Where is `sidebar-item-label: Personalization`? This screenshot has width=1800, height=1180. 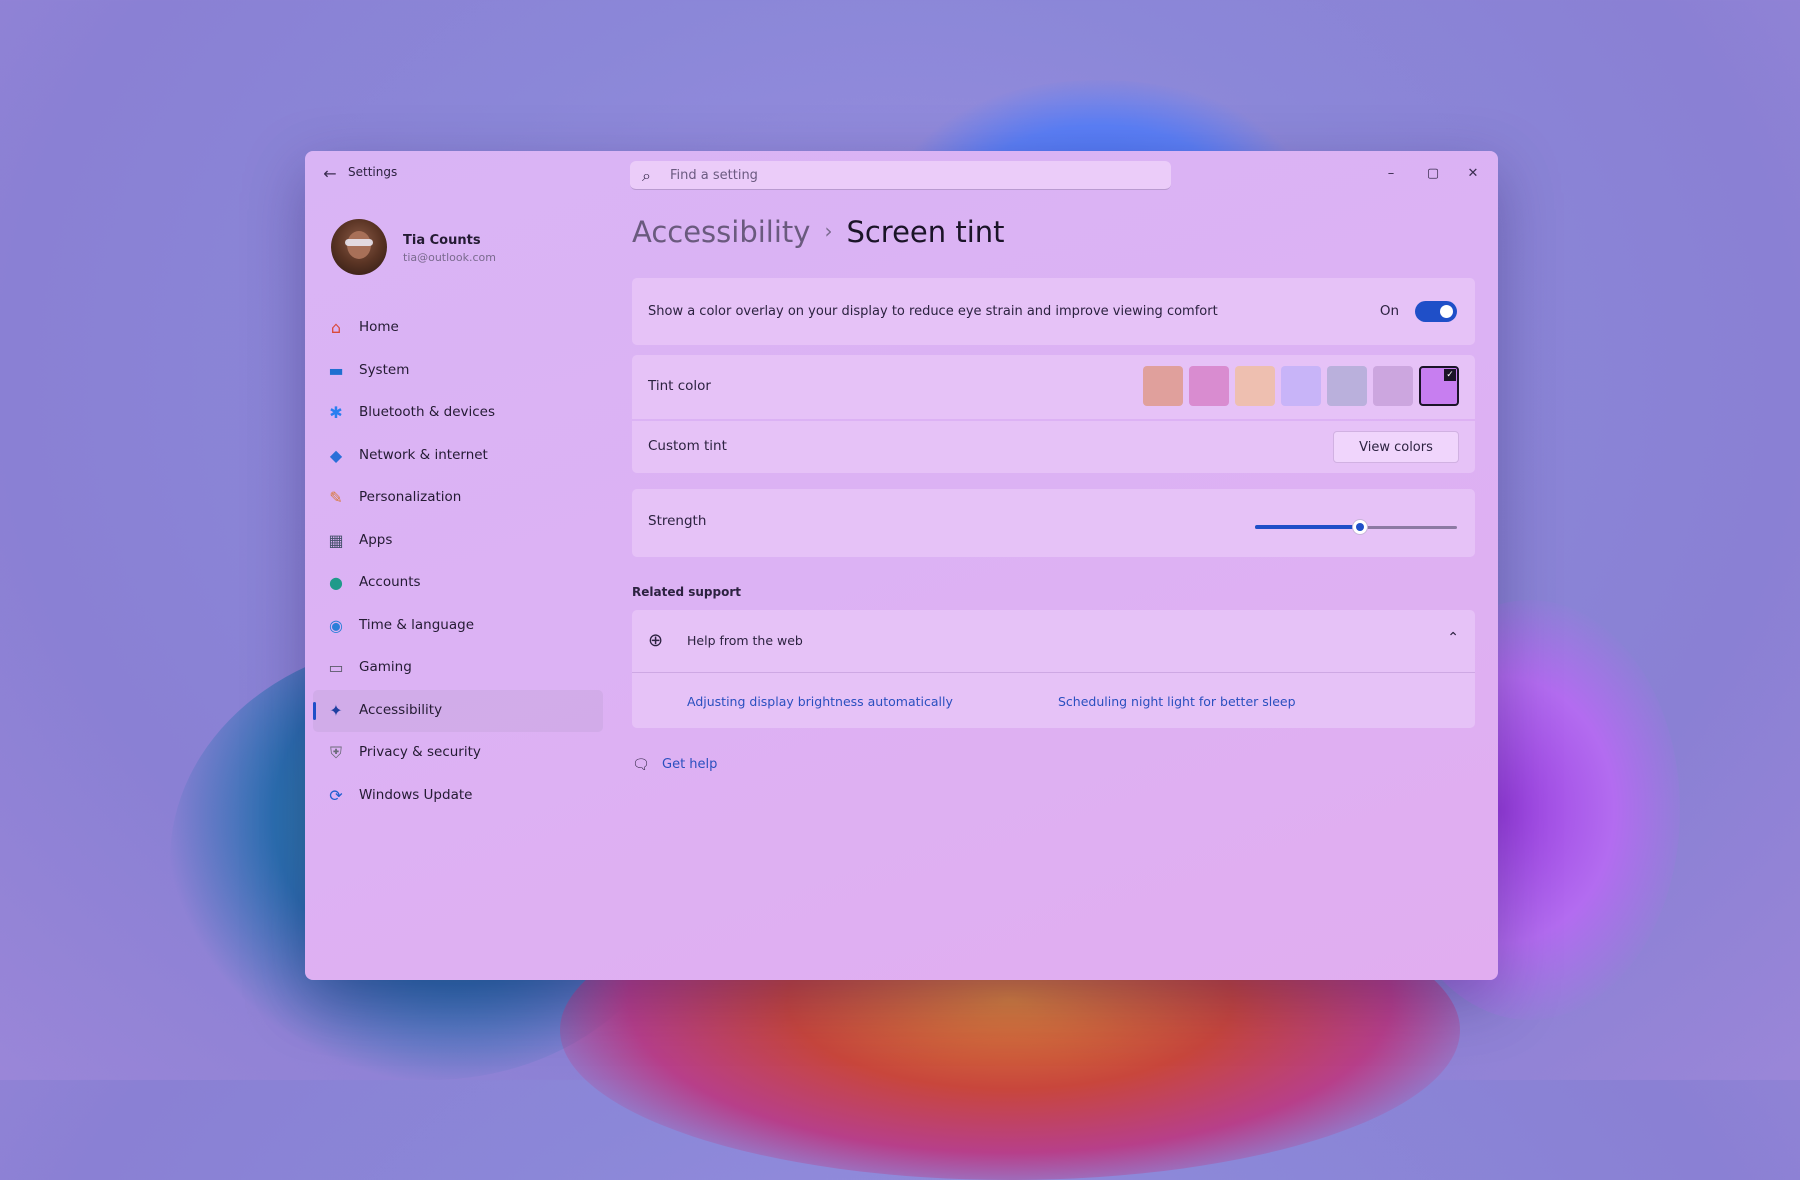 sidebar-item-label: Personalization is located at coordinates (410, 497).